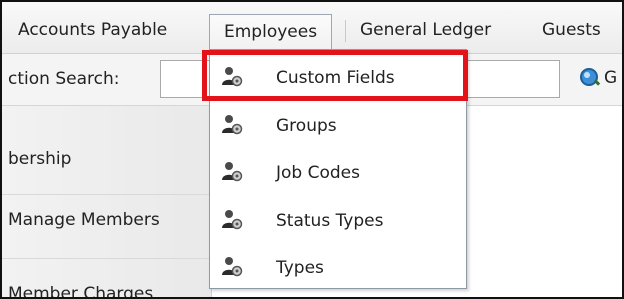  What do you see at coordinates (345, 31) in the screenshot?
I see `menu-separator` at bounding box center [345, 31].